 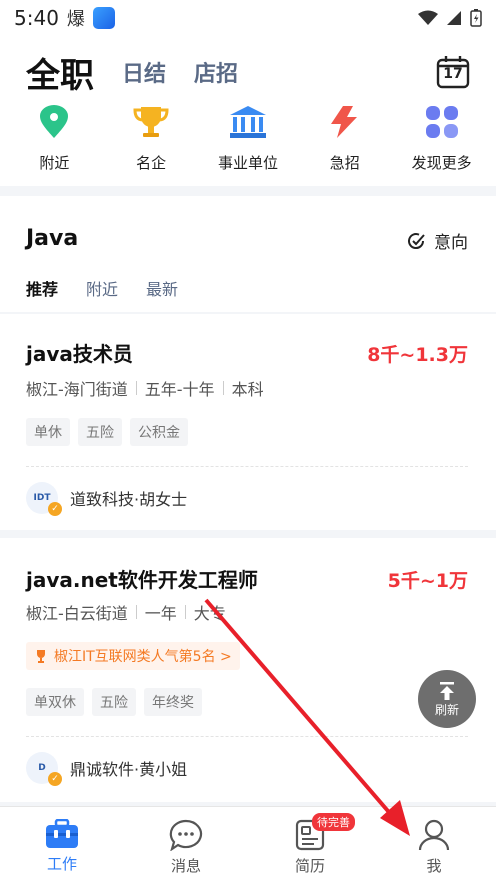 What do you see at coordinates (416, 240) in the screenshot?
I see `edit-check-icon` at bounding box center [416, 240].